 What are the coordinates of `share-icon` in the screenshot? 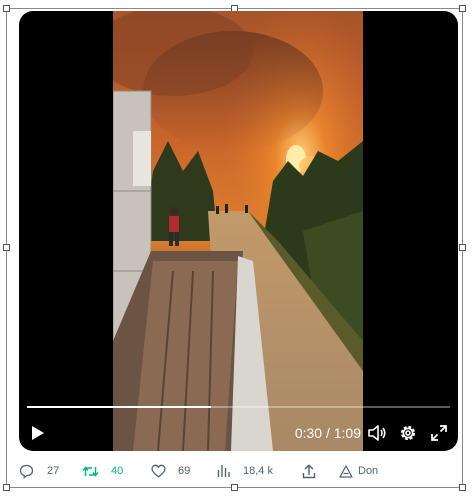 It's located at (309, 470).